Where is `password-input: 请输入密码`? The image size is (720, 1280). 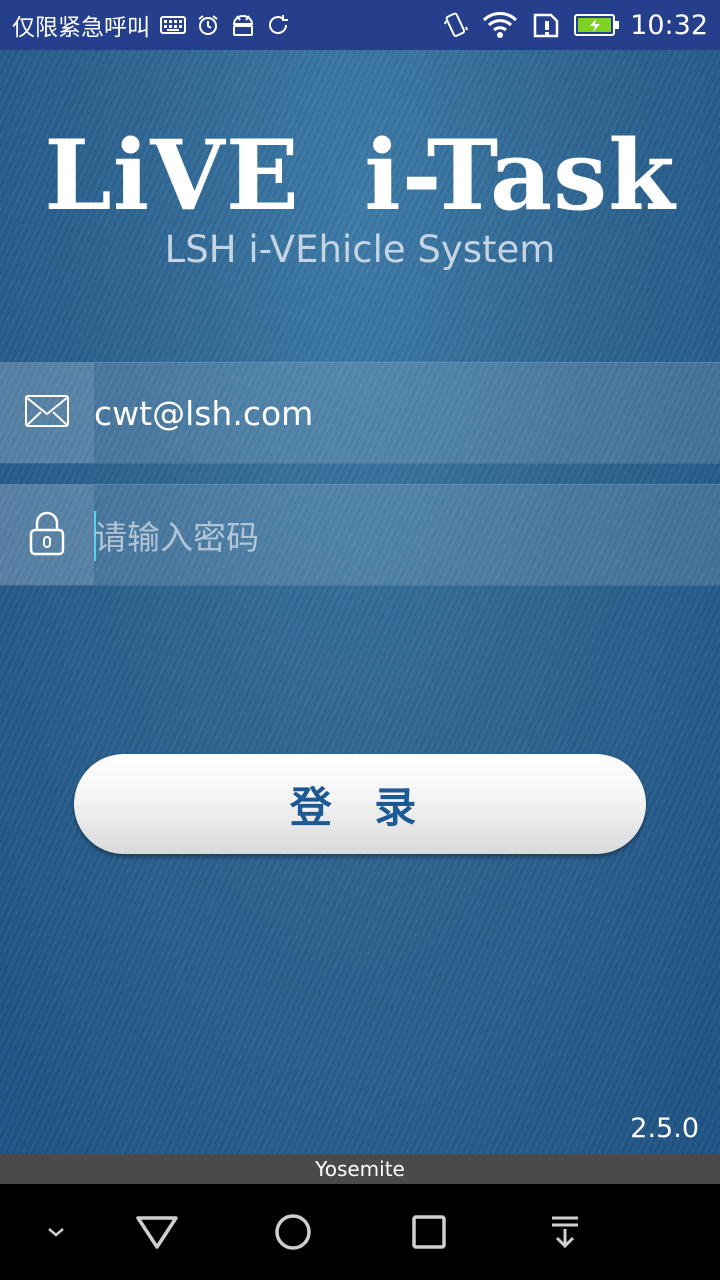 password-input: 请输入密码 is located at coordinates (407, 535).